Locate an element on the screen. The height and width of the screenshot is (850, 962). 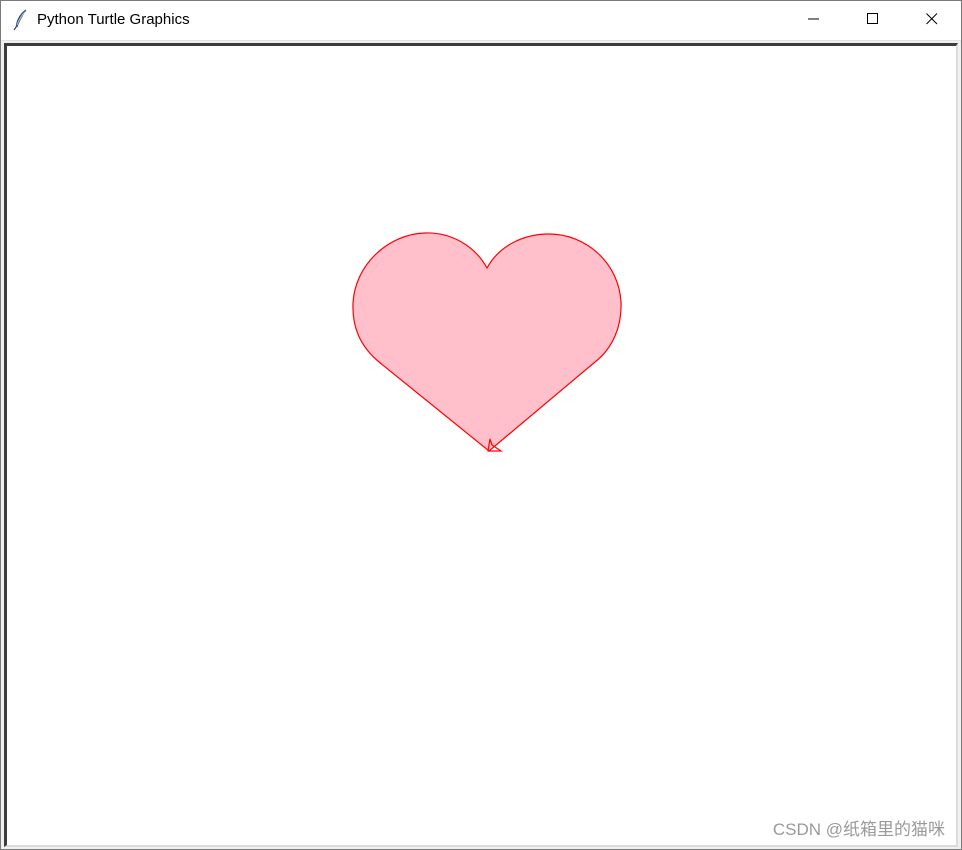
minimize-button is located at coordinates (814, 20).